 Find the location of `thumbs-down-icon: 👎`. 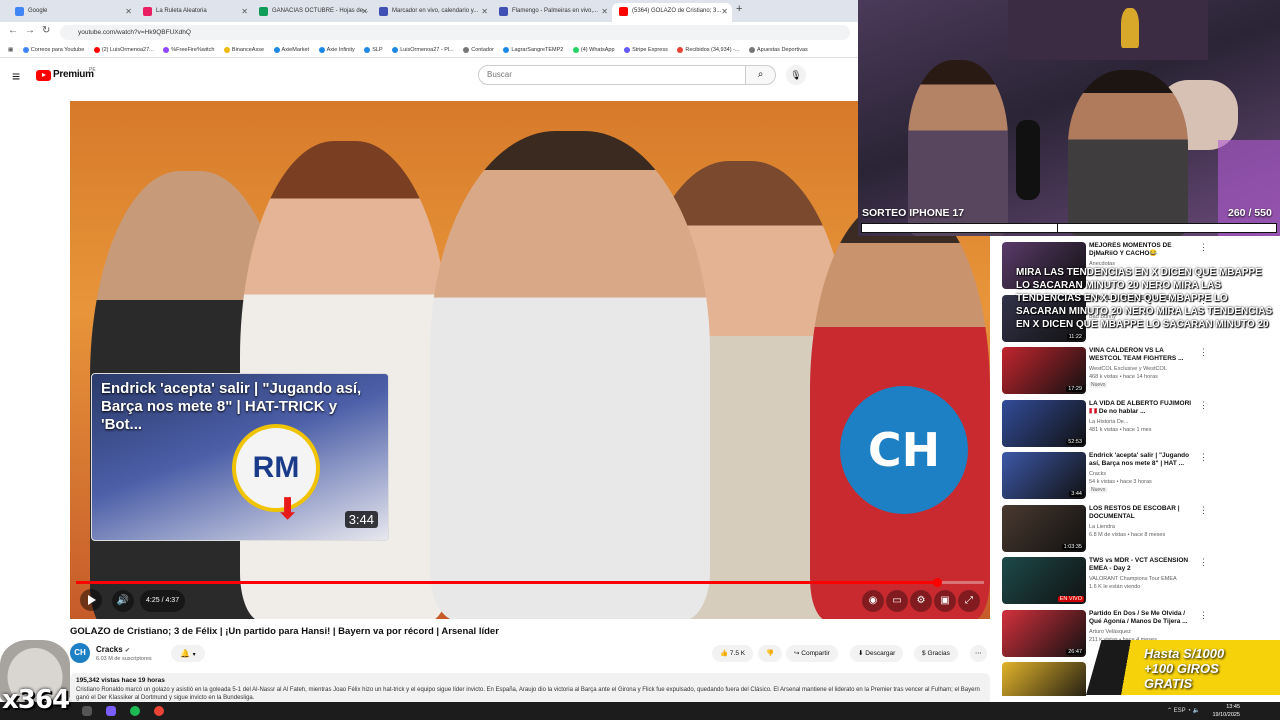

thumbs-down-icon: 👎 is located at coordinates (770, 653).